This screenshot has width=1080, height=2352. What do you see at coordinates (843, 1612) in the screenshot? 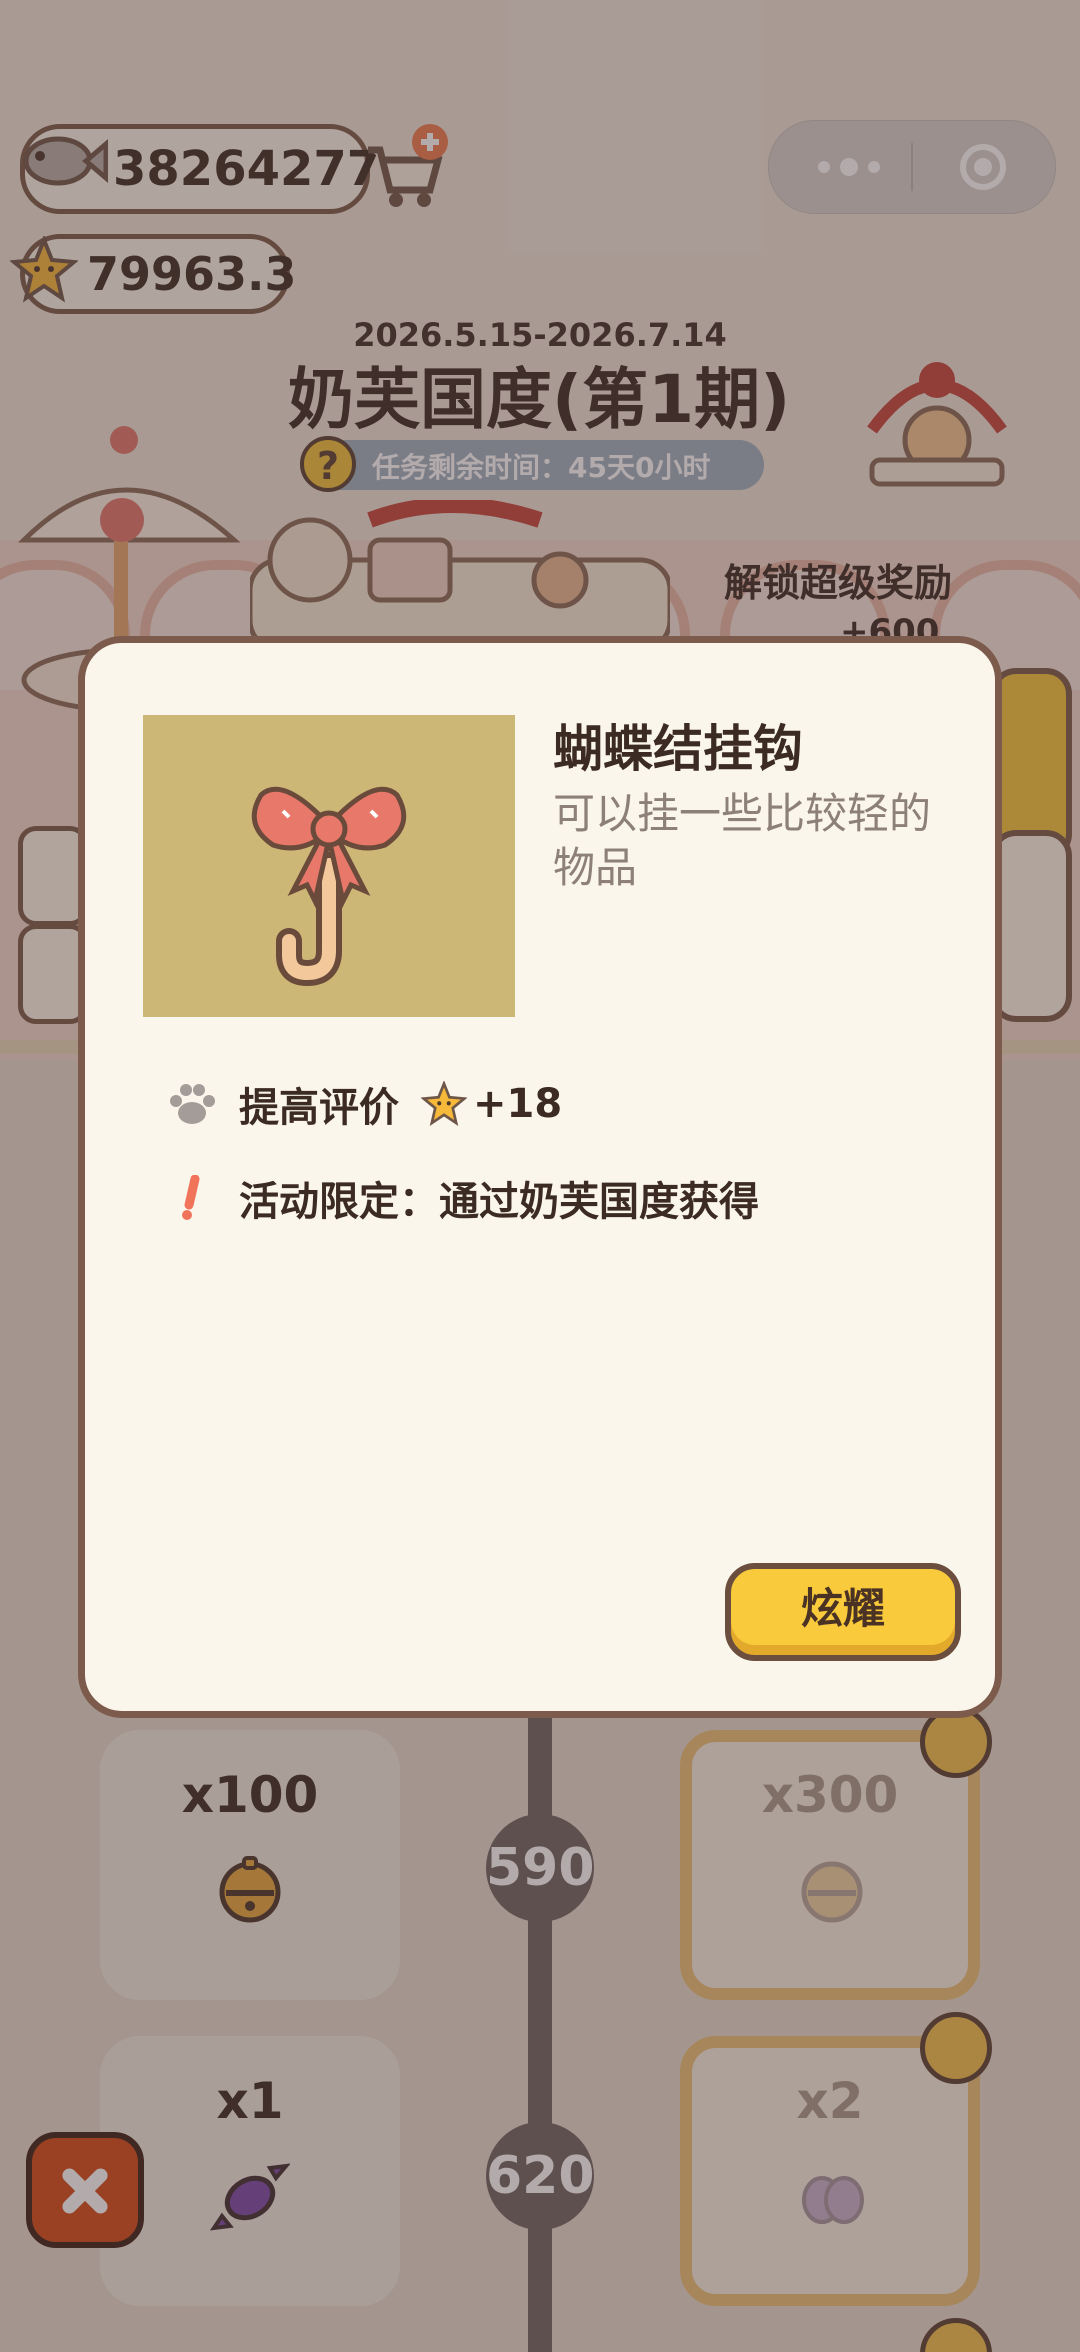
I see `show-off-button: 炫耀` at bounding box center [843, 1612].